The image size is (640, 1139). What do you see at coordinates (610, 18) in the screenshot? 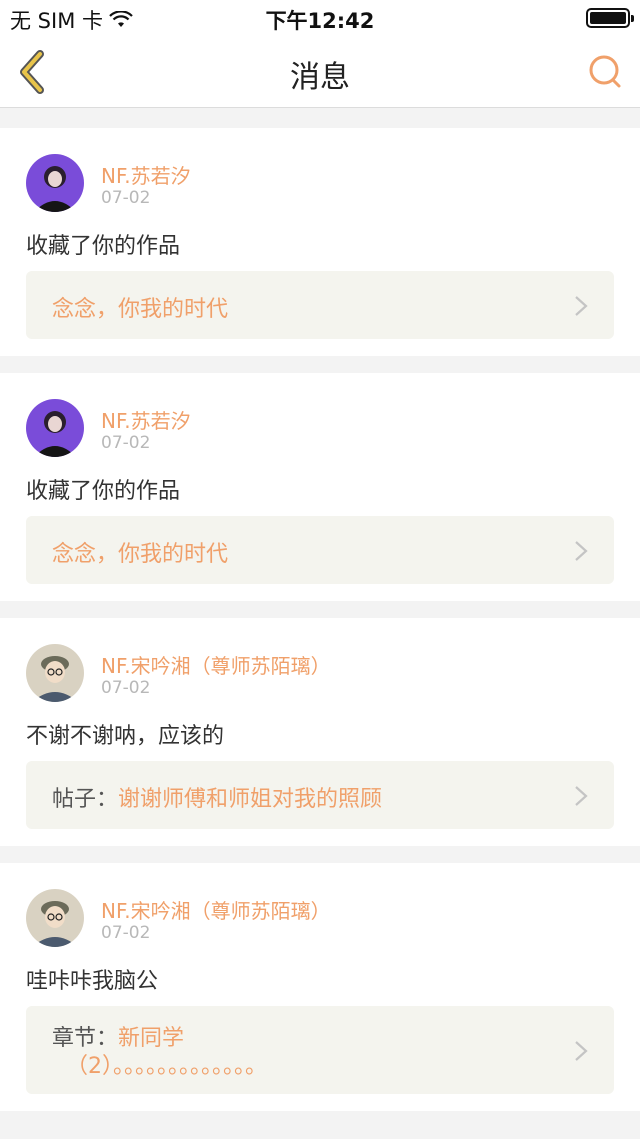
I see `battery-icon` at bounding box center [610, 18].